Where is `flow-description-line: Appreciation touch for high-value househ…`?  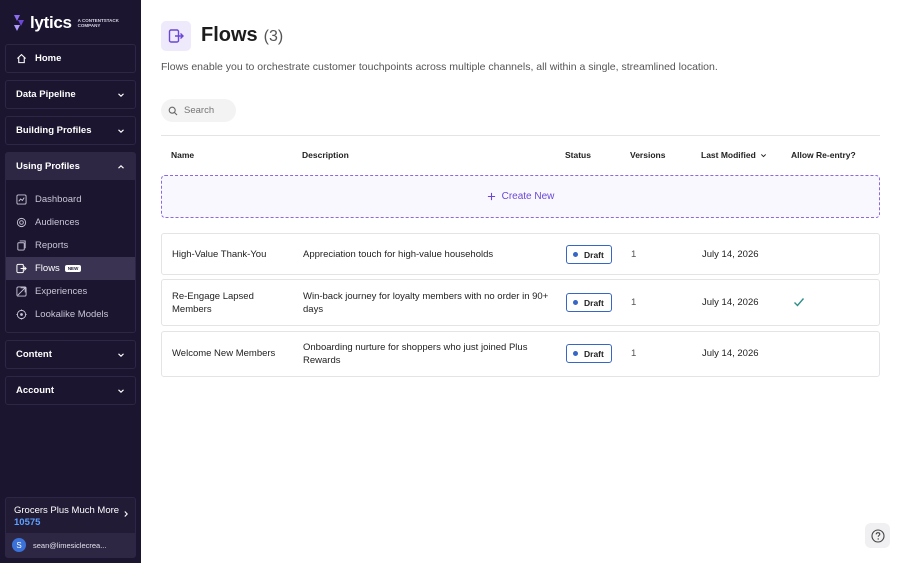 flow-description-line: Appreciation touch for high-value househ… is located at coordinates (398, 254).